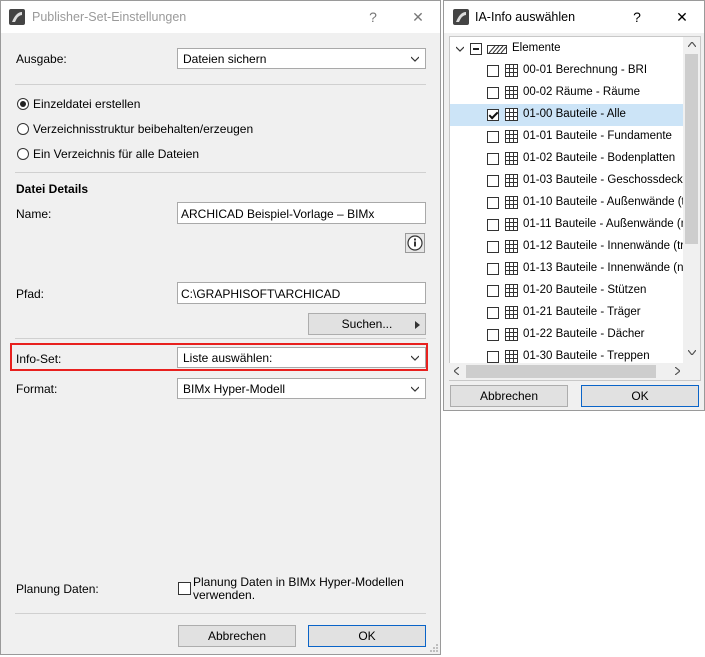 The image size is (705, 657). Describe the element at coordinates (17, 17) in the screenshot. I see `archicad-logo-icon` at that location.